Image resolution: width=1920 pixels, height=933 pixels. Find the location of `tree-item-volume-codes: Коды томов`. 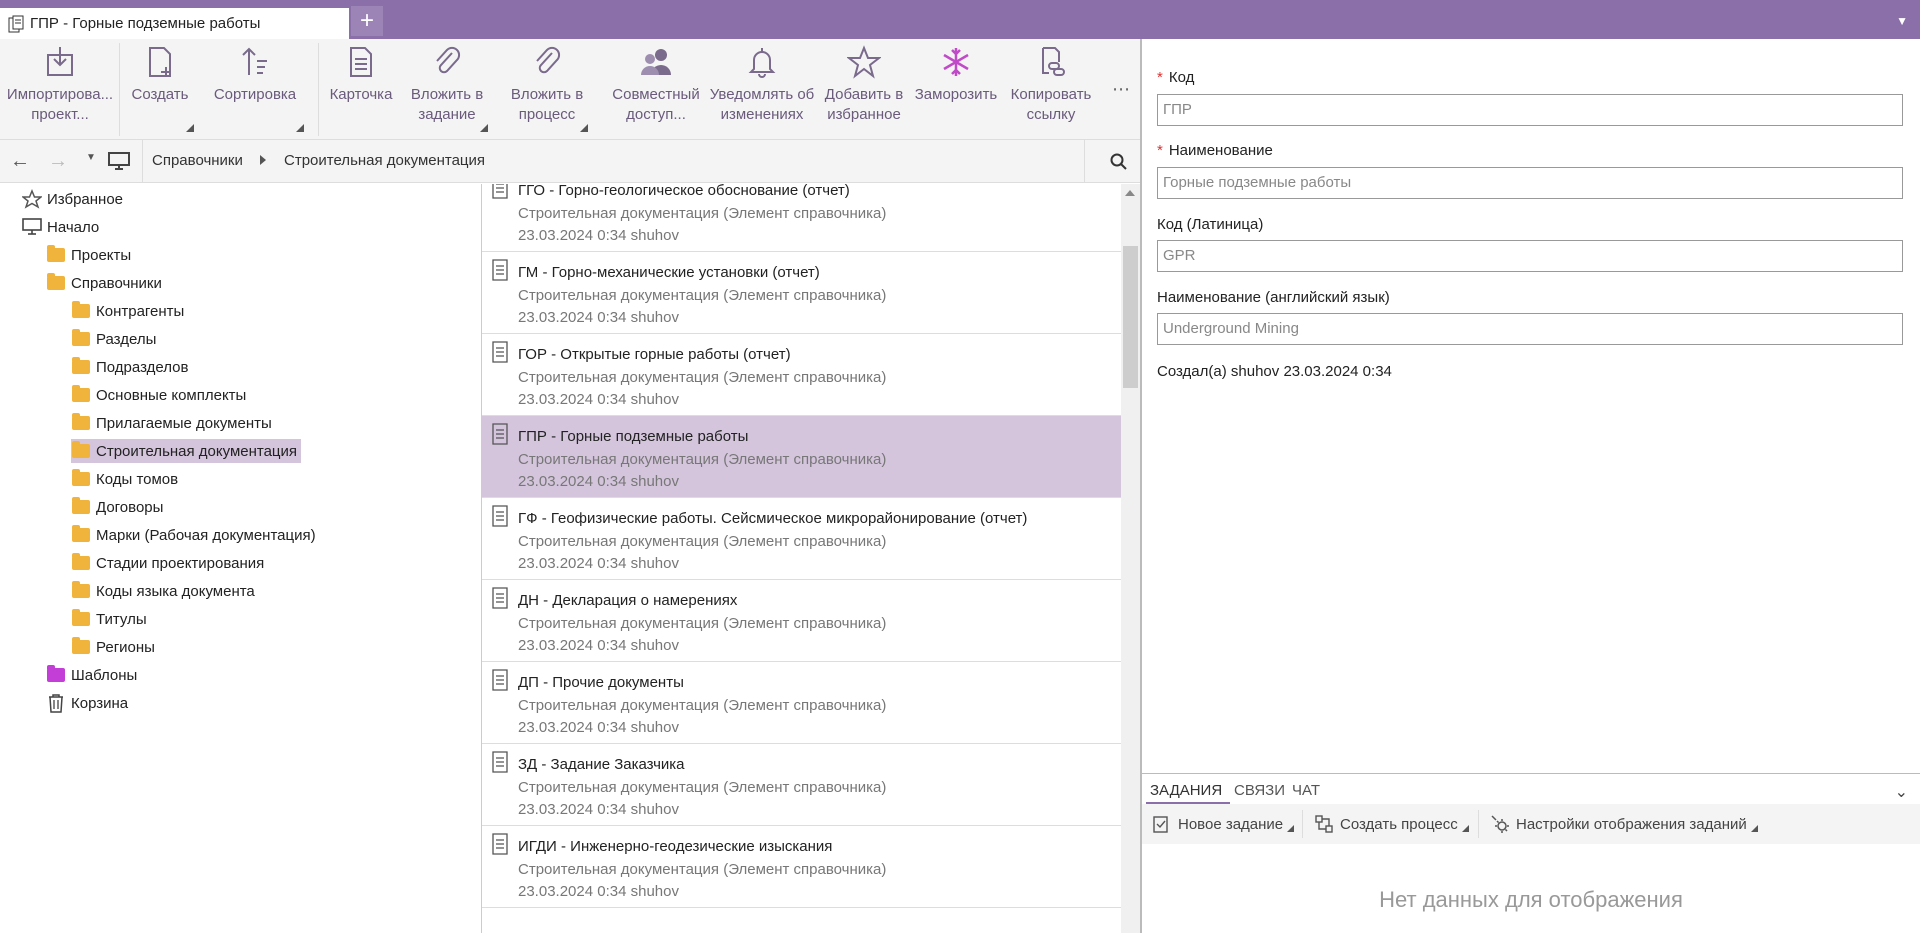

tree-item-volume-codes: Коды томов is located at coordinates (124, 479).